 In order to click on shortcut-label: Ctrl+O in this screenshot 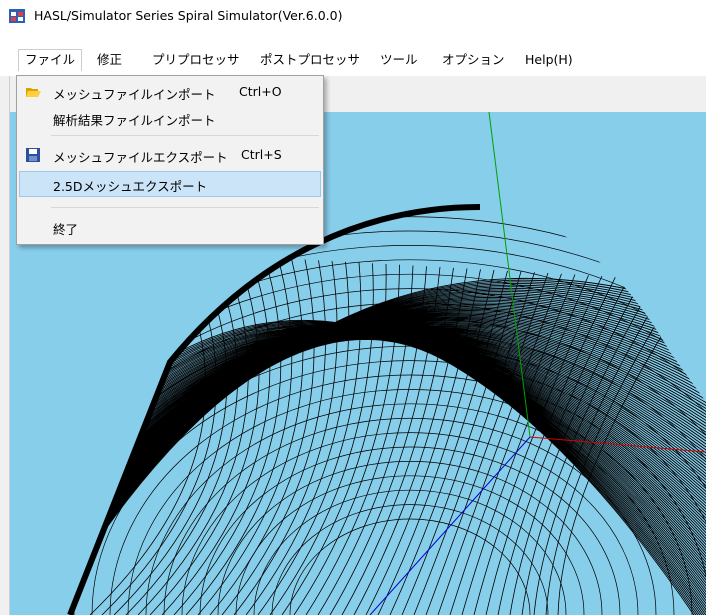, I will do `click(260, 91)`.